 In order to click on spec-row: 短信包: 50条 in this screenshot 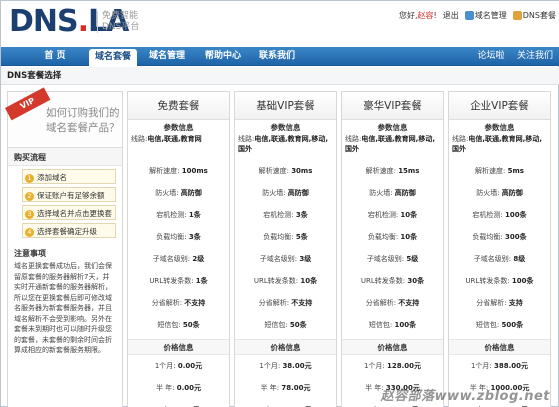, I will do `click(178, 325)`.